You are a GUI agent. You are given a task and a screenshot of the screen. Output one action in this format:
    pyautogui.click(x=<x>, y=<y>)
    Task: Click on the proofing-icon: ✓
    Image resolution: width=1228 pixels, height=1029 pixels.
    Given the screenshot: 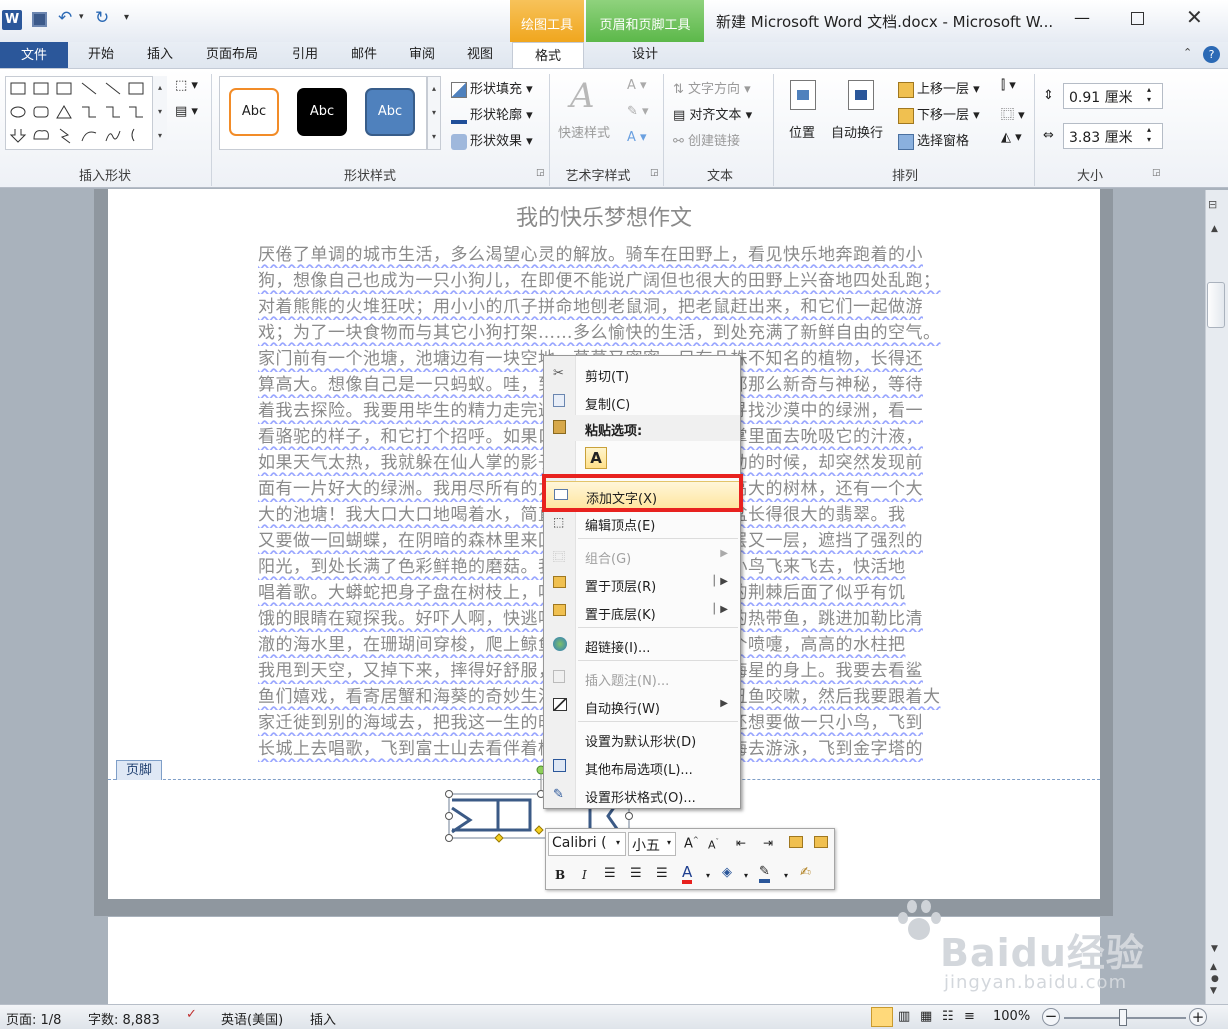 What is the action you would take?
    pyautogui.click(x=191, y=1014)
    